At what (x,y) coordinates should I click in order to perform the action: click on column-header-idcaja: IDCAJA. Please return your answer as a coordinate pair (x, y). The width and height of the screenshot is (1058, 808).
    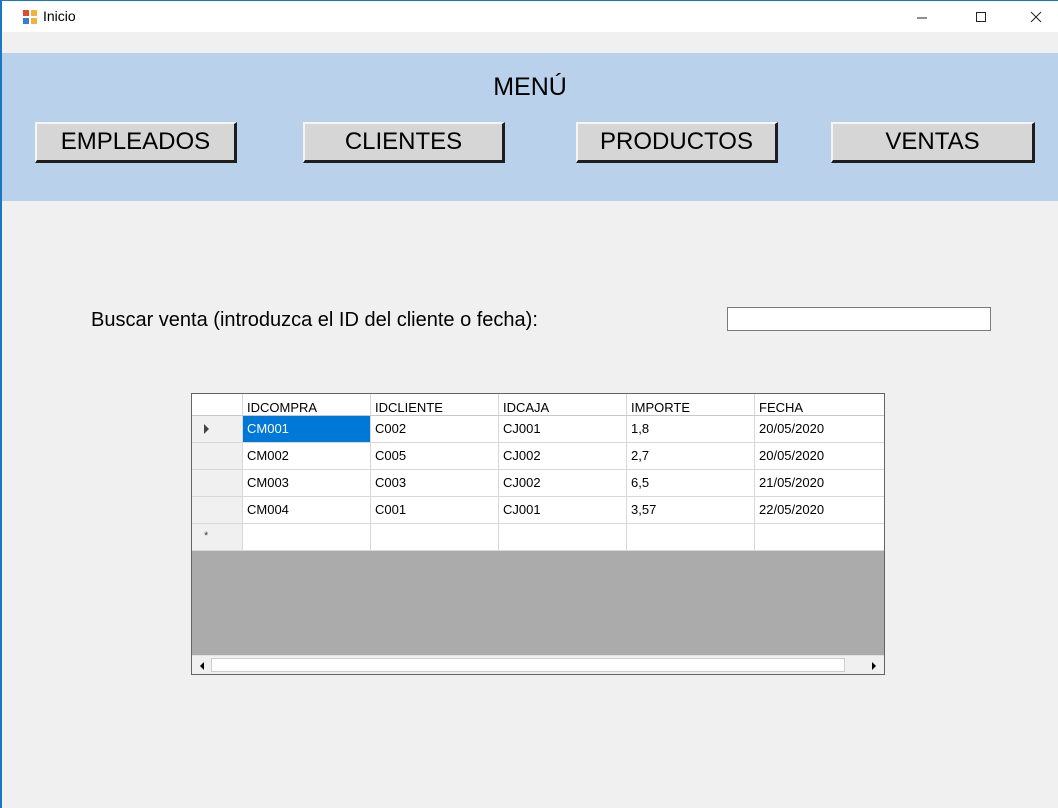
    Looking at the image, I should click on (563, 404).